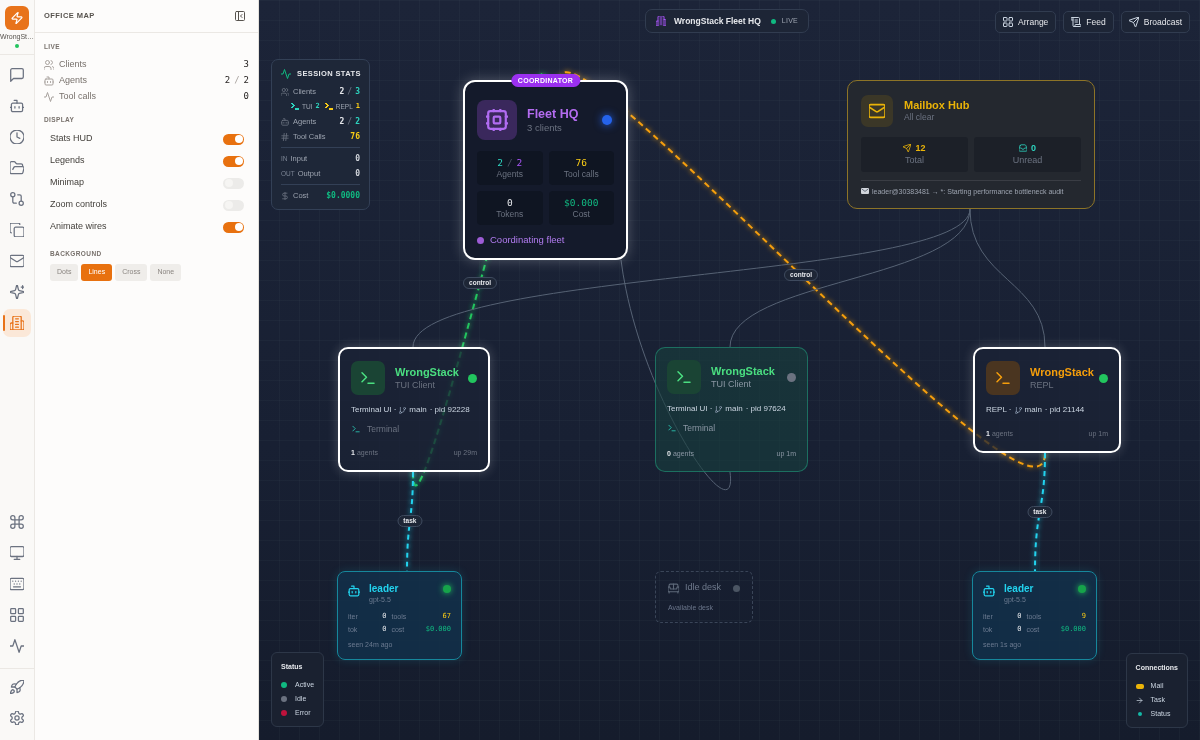  I want to click on node-title: Mailbox Hub, so click(937, 105).